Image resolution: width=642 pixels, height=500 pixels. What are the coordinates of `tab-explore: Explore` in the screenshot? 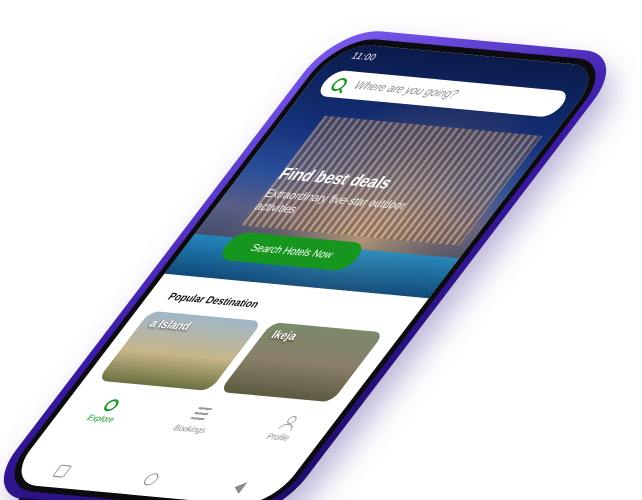 It's located at (107, 411).